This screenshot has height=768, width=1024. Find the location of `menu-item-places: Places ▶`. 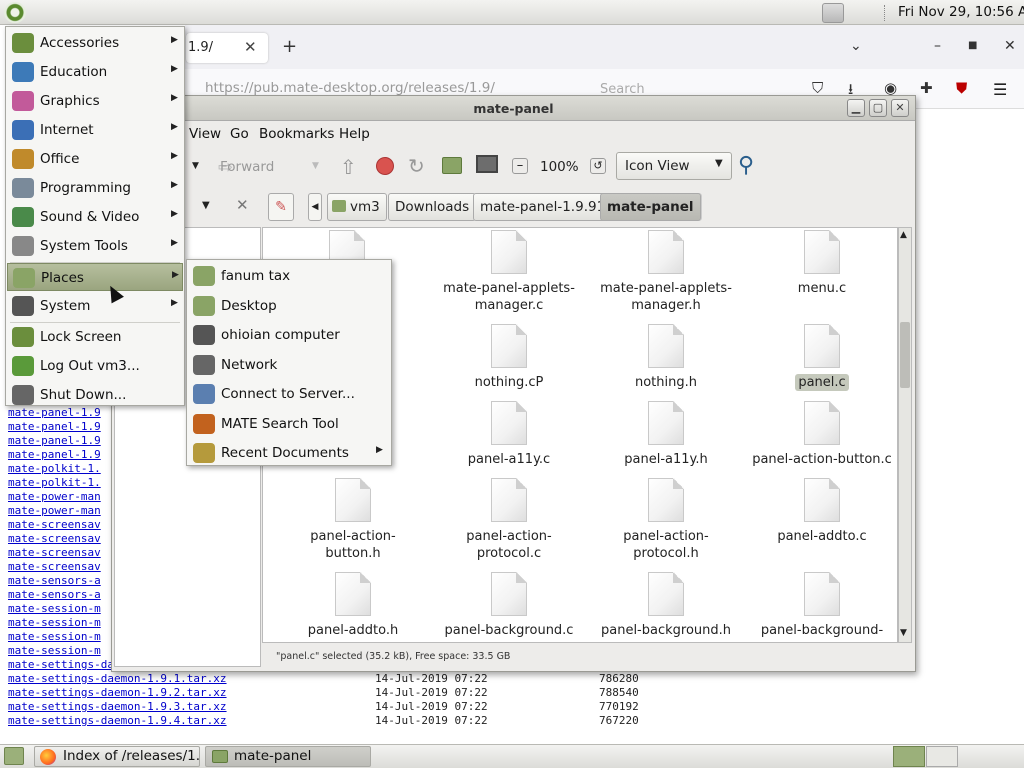

menu-item-places: Places ▶ is located at coordinates (95, 277).